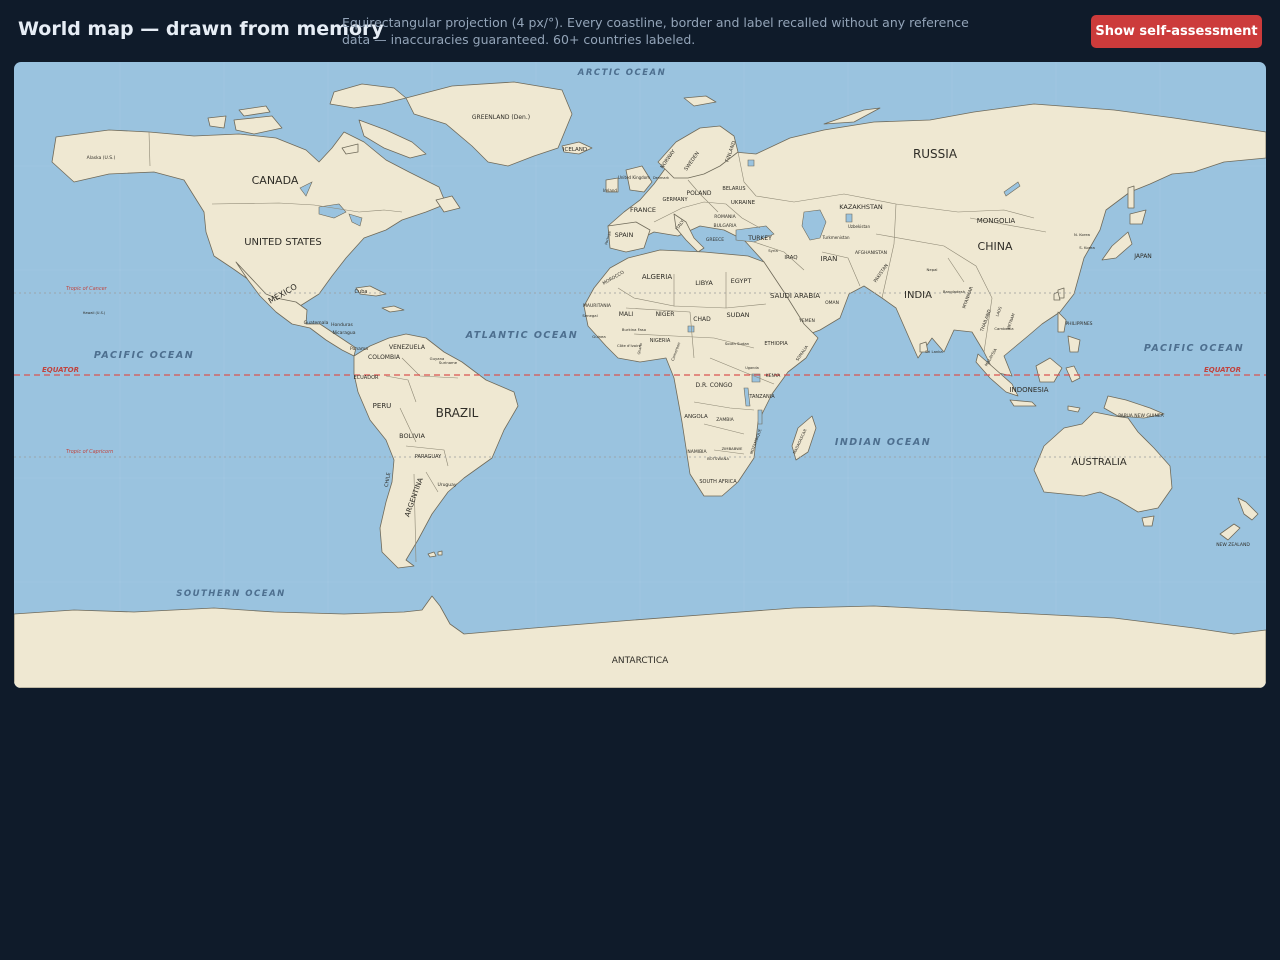  What do you see at coordinates (732, 448) in the screenshot?
I see `label-zimbabwe: ZIMBABWE` at bounding box center [732, 448].